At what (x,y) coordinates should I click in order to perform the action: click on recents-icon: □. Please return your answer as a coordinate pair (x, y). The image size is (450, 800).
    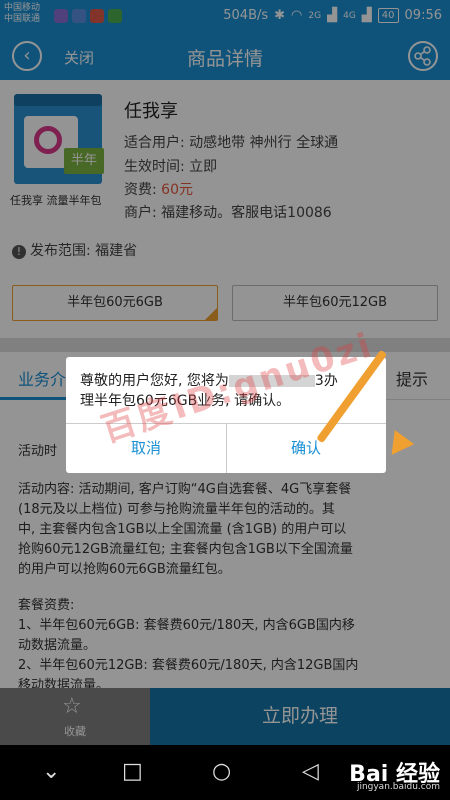
    Looking at the image, I should click on (132, 772).